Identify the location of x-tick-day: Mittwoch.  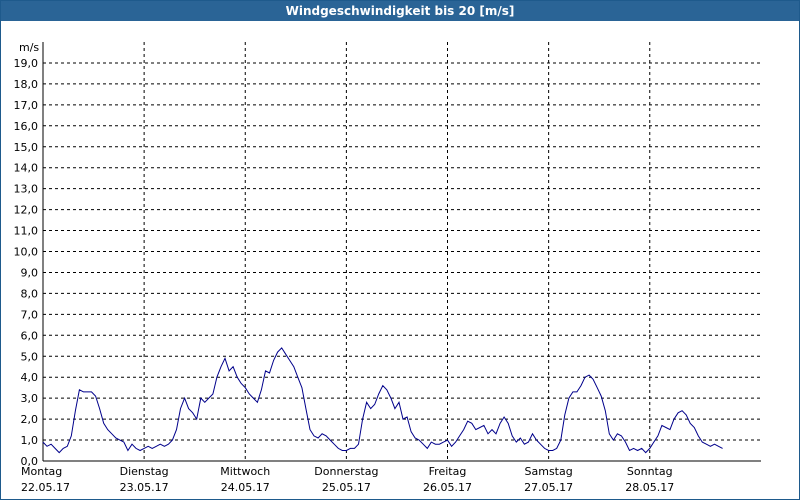
(245, 471).